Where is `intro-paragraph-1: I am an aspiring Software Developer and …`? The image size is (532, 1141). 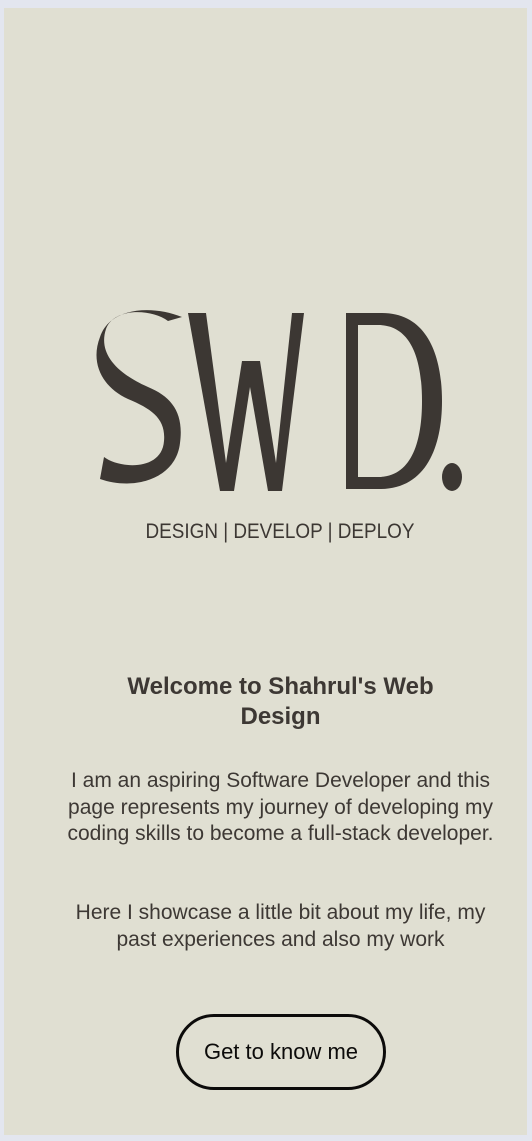 intro-paragraph-1: I am an aspiring Software Developer and … is located at coordinates (280, 807).